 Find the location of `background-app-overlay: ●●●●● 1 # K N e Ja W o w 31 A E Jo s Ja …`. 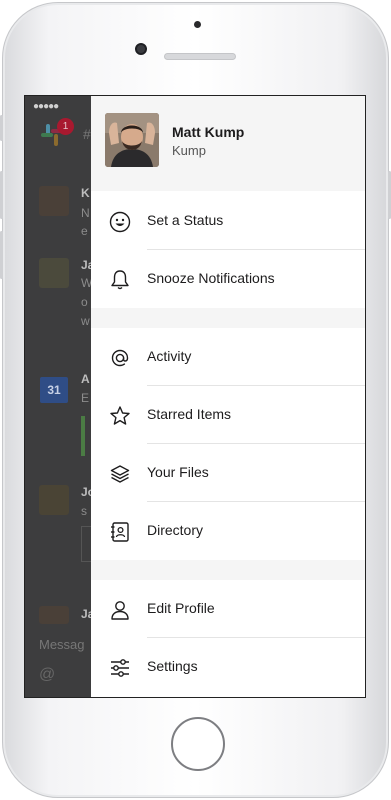

background-app-overlay: ●●●●● 1 # K N e Ja W o w 31 A E Jo s Ja … is located at coordinates (58, 396).